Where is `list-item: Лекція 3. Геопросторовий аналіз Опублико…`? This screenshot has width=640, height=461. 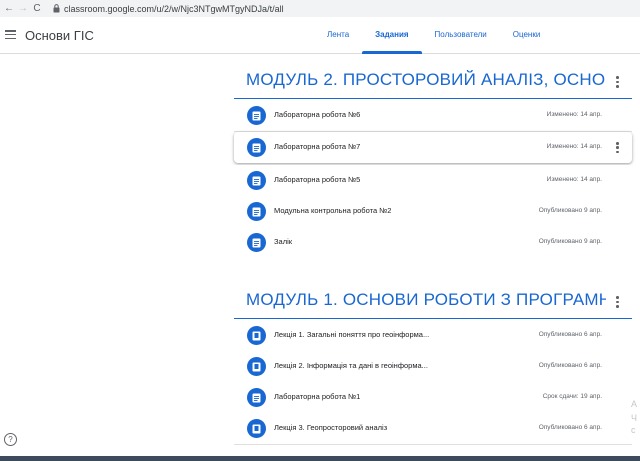 list-item: Лекція 3. Геопросторовий аналіз Опублико… is located at coordinates (433, 429).